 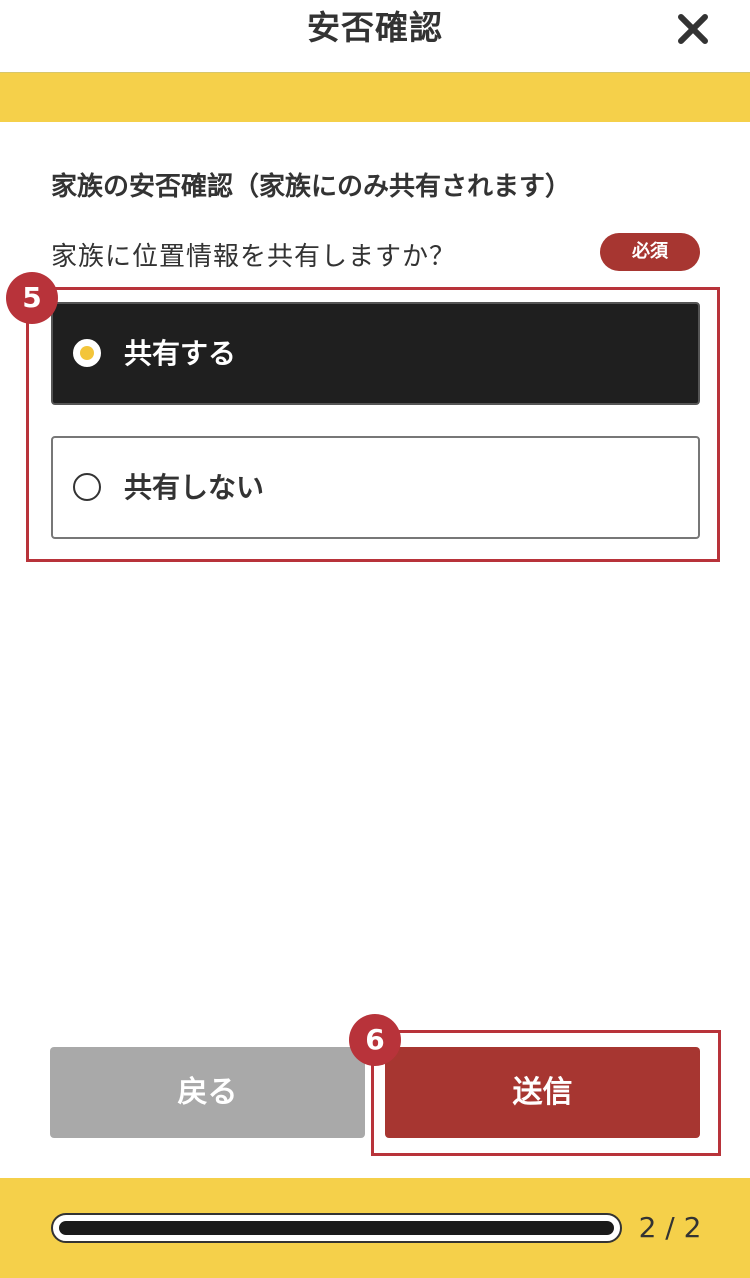 What do you see at coordinates (546, 1093) in the screenshot?
I see `annotation-box-submit` at bounding box center [546, 1093].